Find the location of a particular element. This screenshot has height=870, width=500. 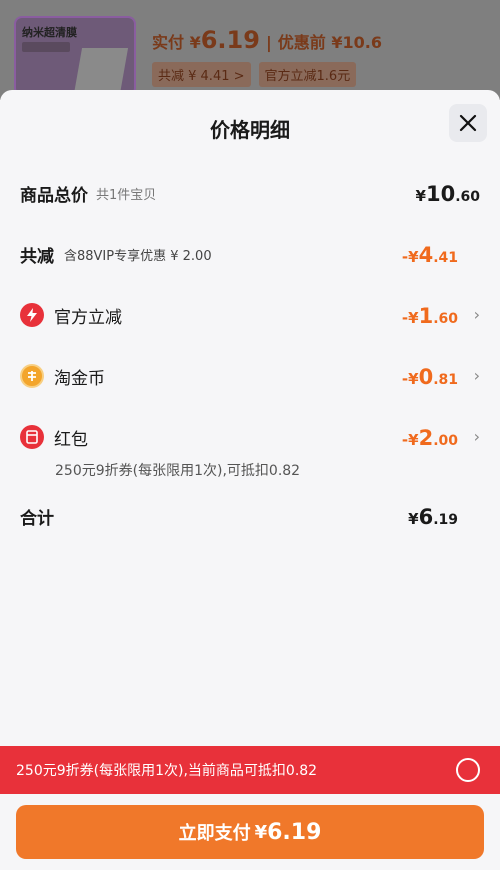

vip-discount-note: 含88VIP专享优惠 ¥ 2.00 is located at coordinates (138, 256).